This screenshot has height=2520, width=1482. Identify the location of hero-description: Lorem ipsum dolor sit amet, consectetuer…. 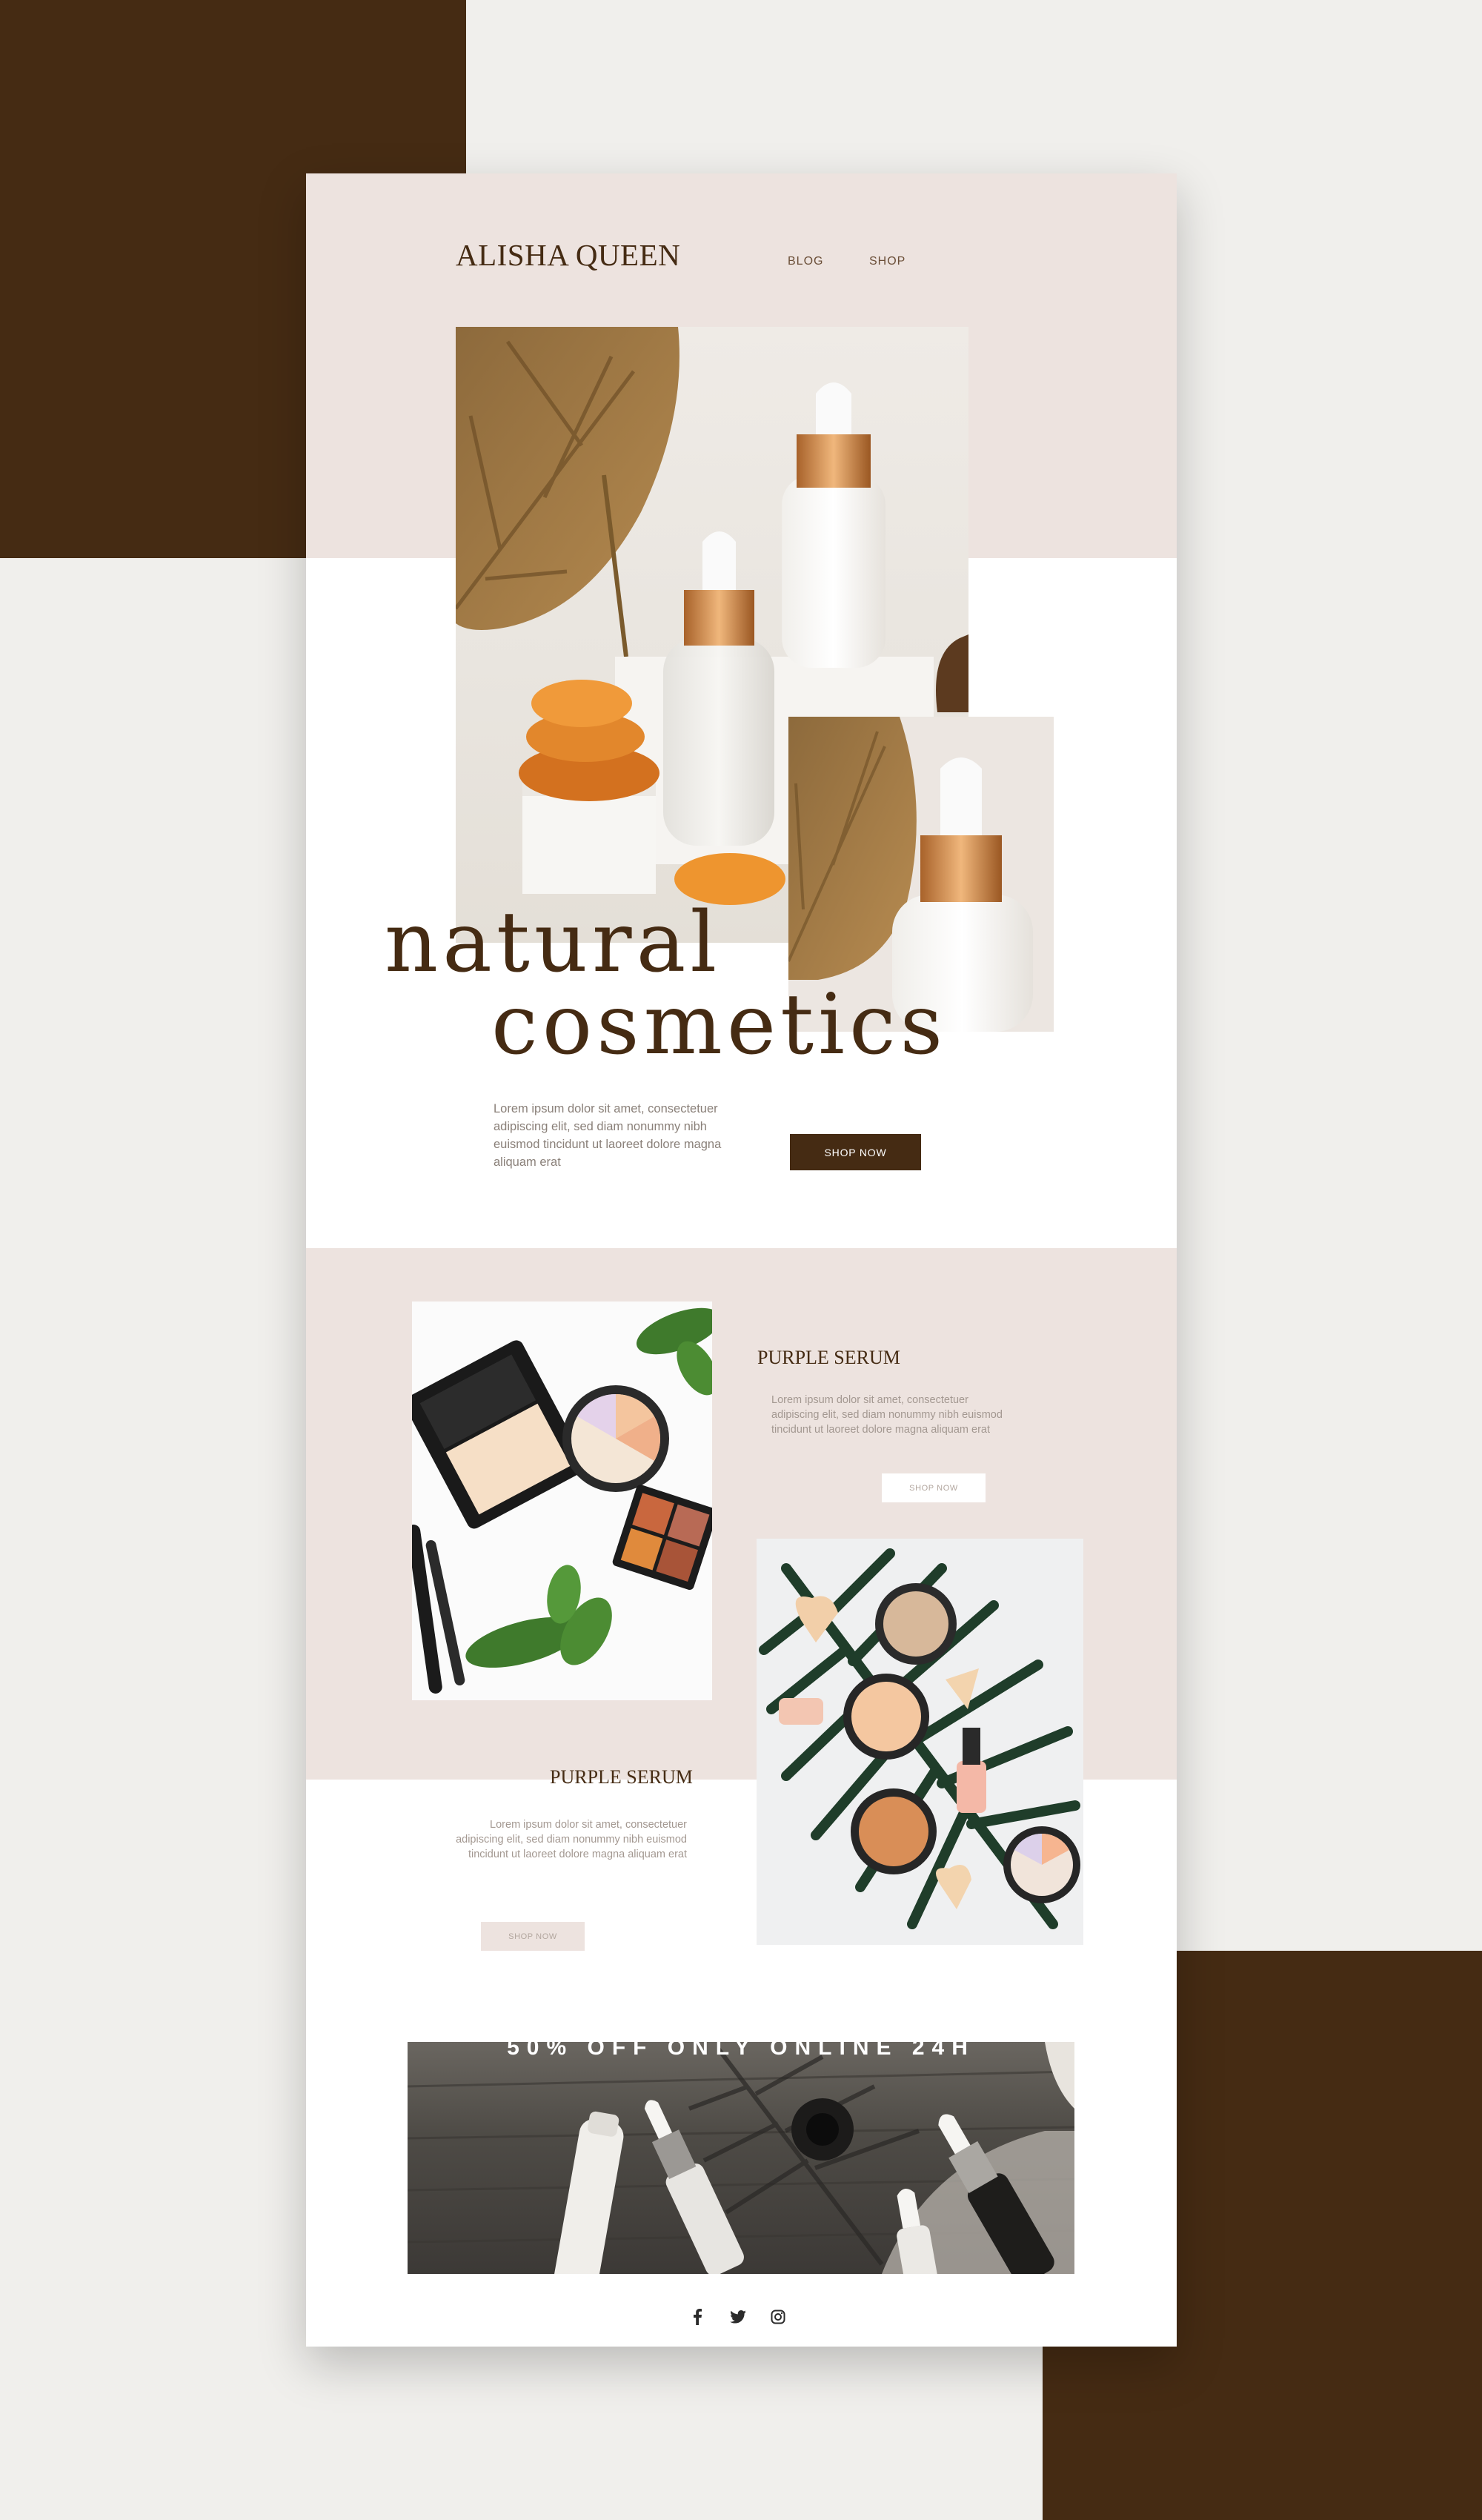
(608, 1136).